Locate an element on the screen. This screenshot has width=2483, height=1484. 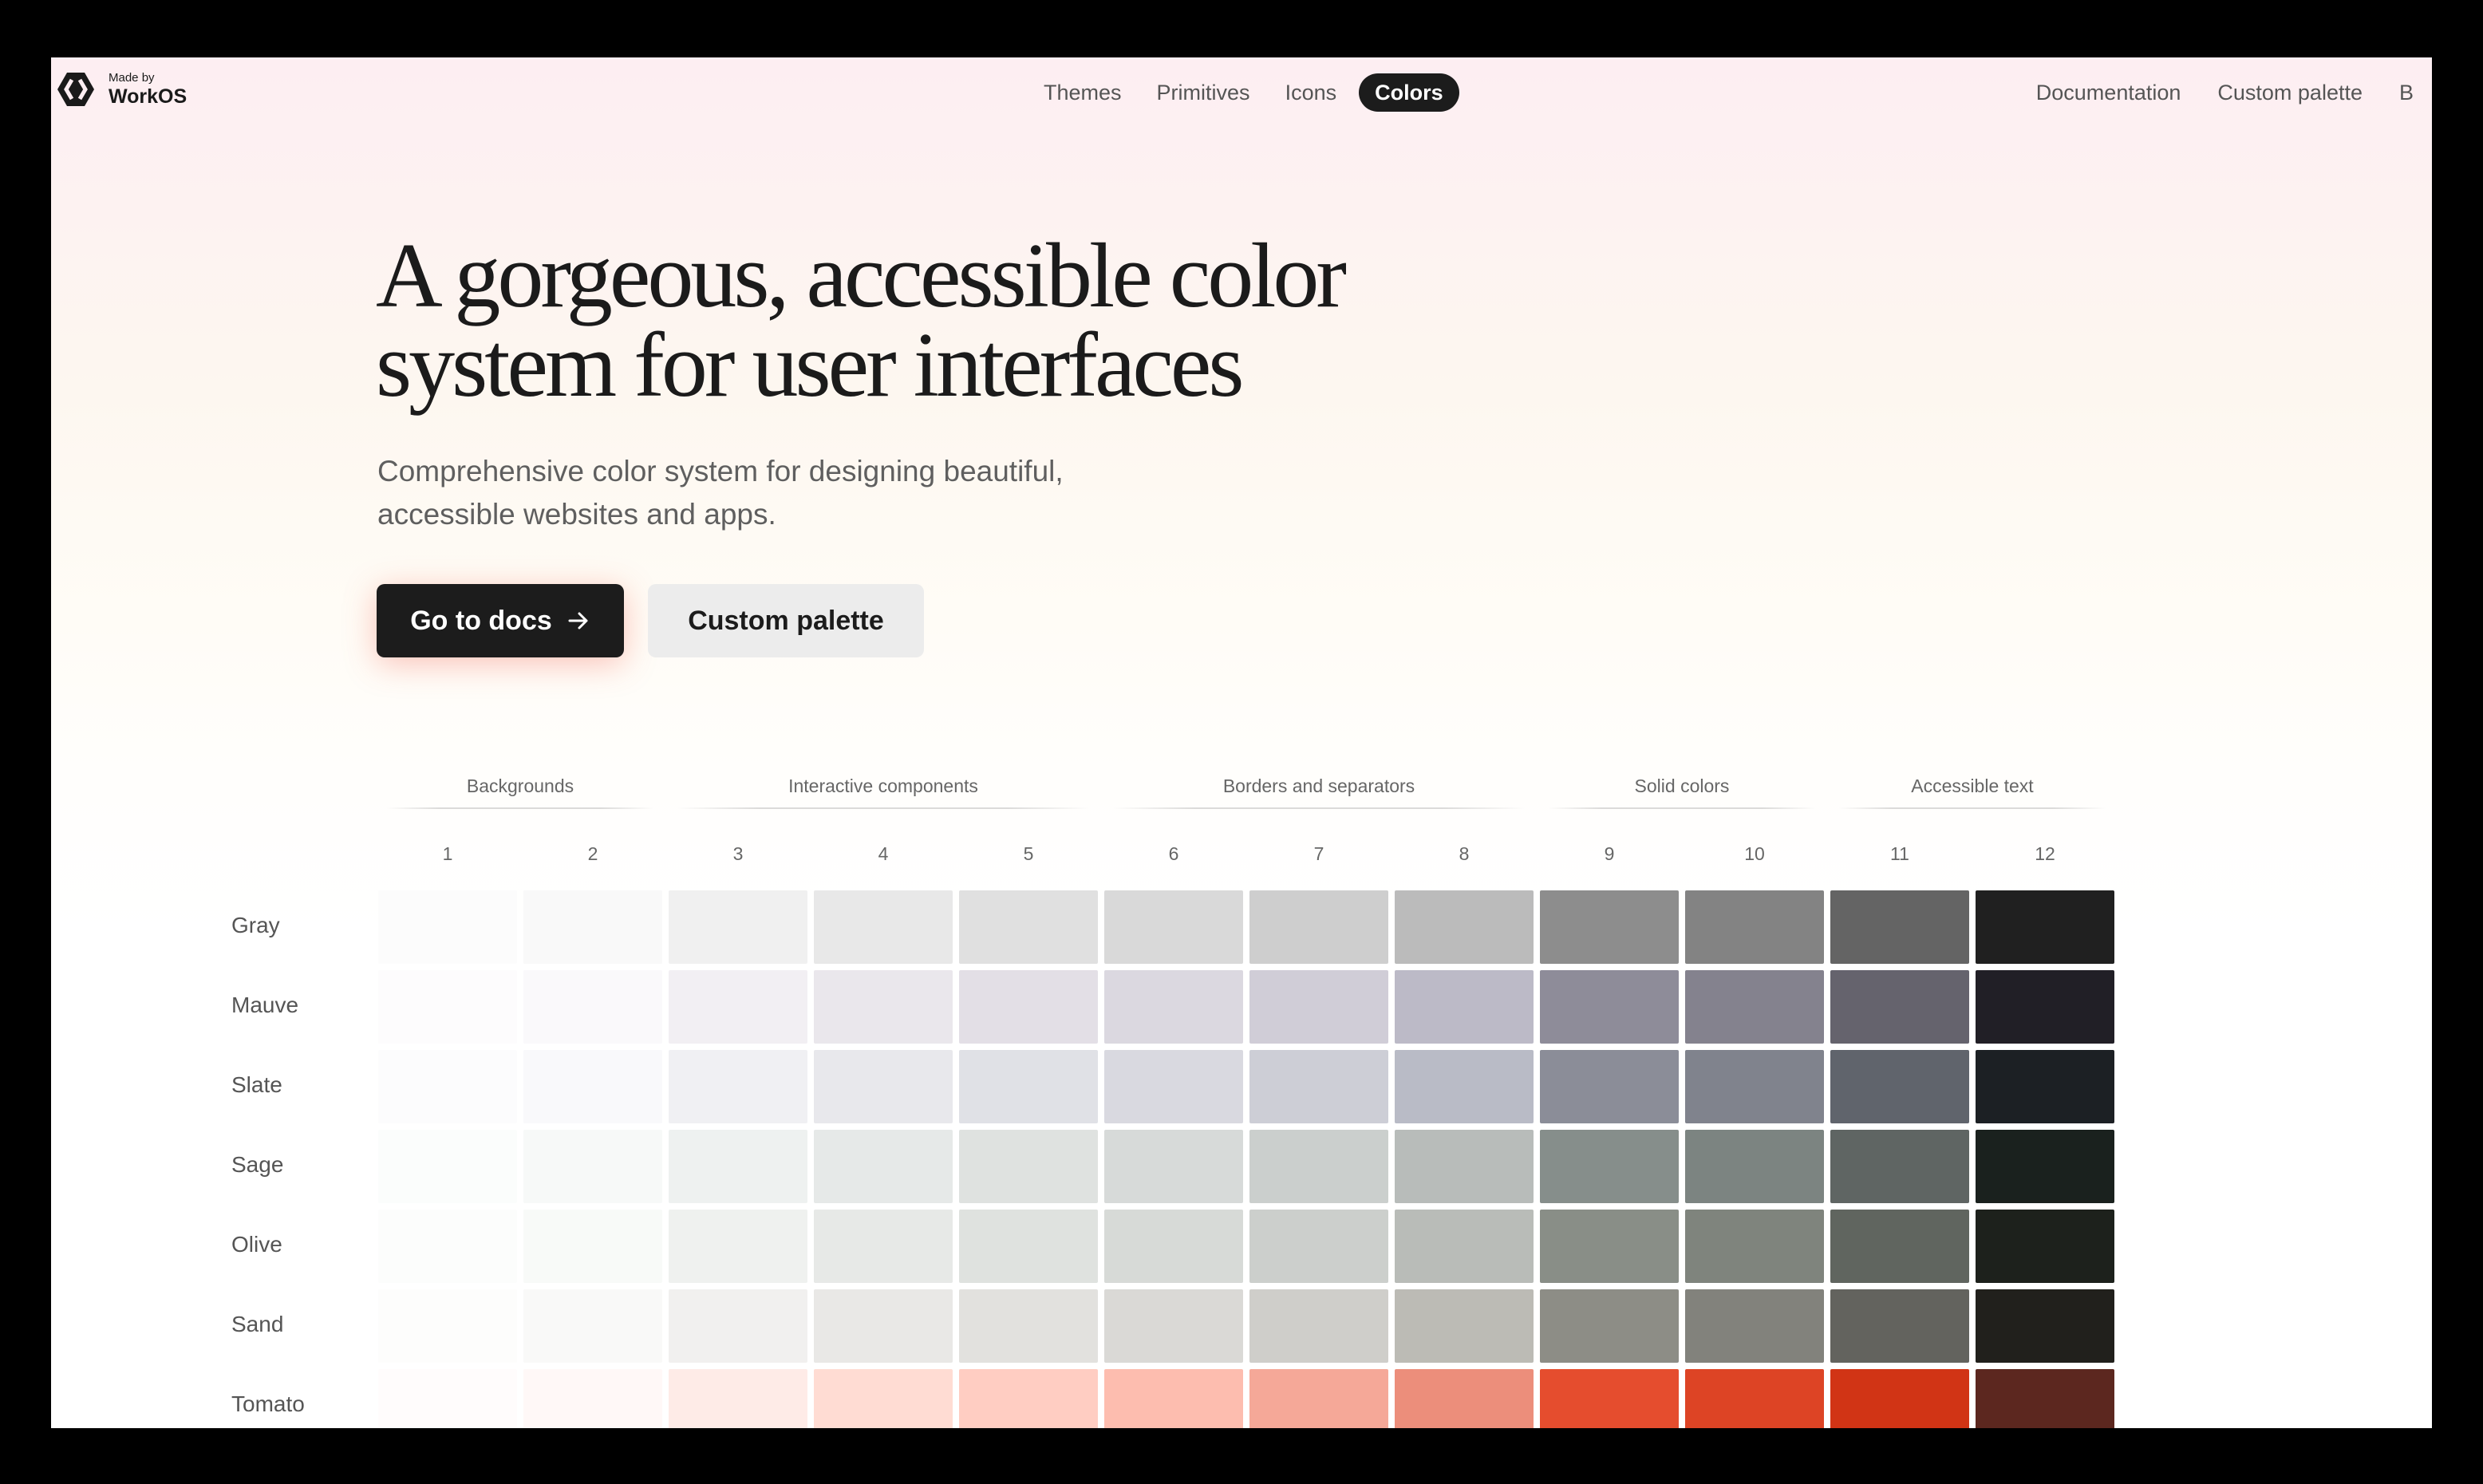
nav-themes: Themes is located at coordinates (1082, 92).